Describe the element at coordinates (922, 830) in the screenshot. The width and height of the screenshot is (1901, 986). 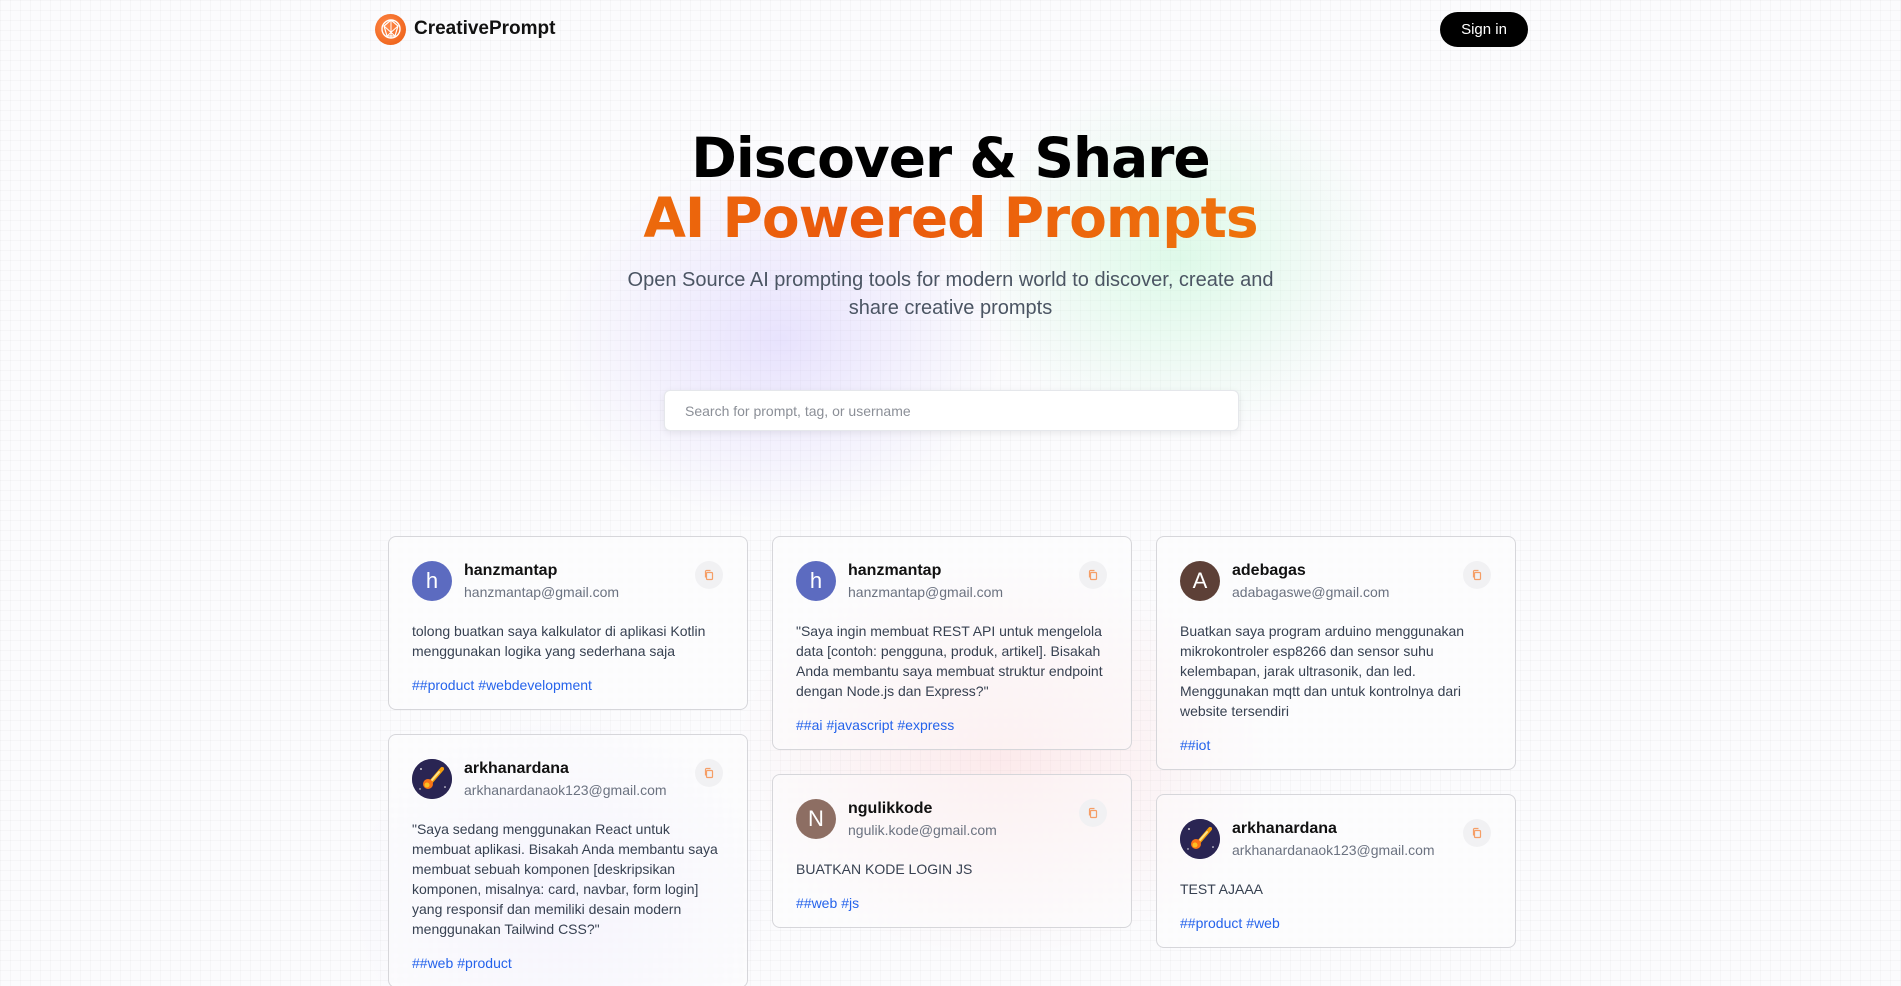
I see `user-email: ngulik.kode@gmail.com` at that location.